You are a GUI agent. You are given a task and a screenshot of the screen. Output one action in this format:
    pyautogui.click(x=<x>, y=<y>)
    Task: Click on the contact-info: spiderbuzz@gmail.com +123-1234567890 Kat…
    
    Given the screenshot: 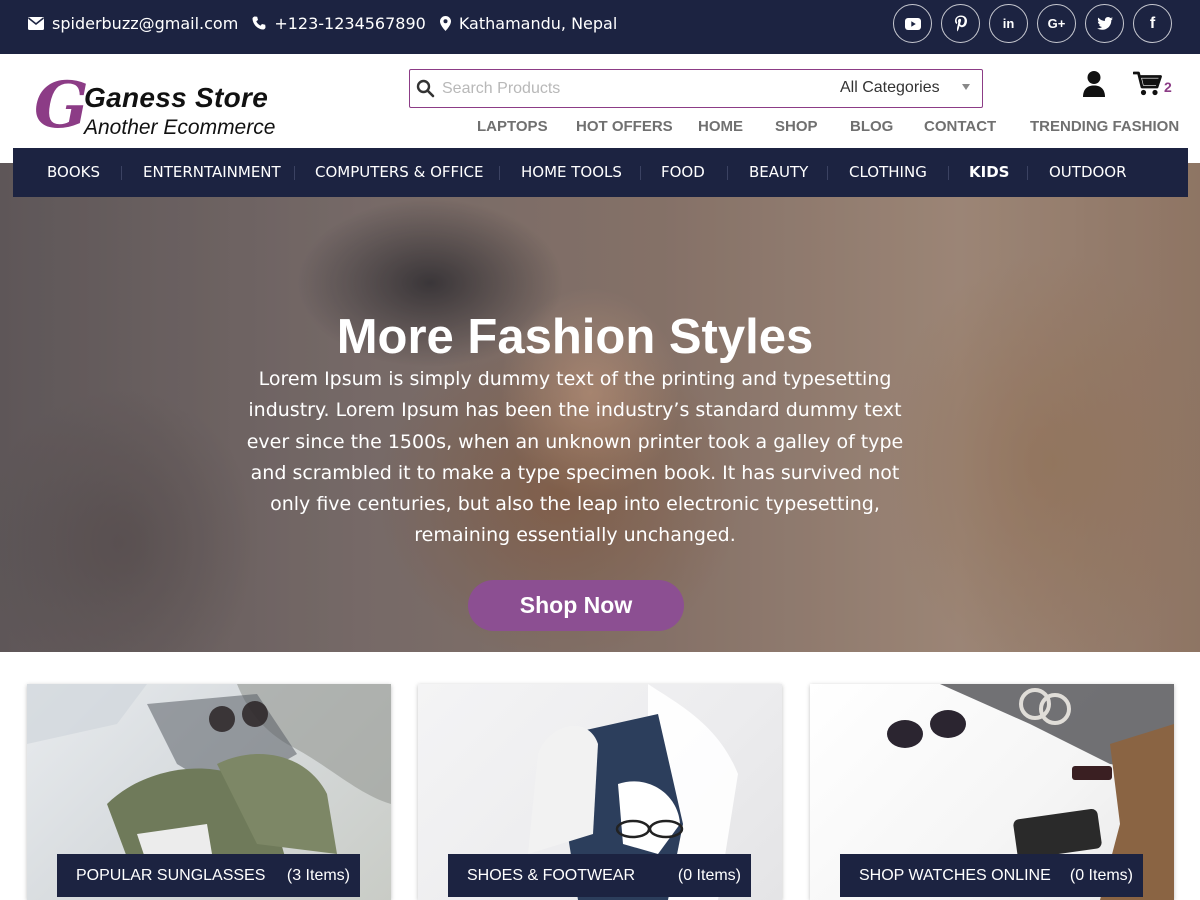 What is the action you would take?
    pyautogui.click(x=329, y=23)
    